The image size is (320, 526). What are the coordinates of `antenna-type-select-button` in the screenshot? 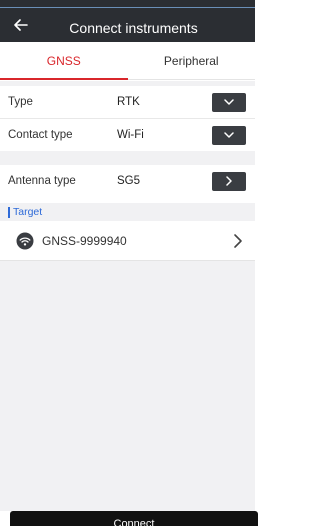 It's located at (229, 181).